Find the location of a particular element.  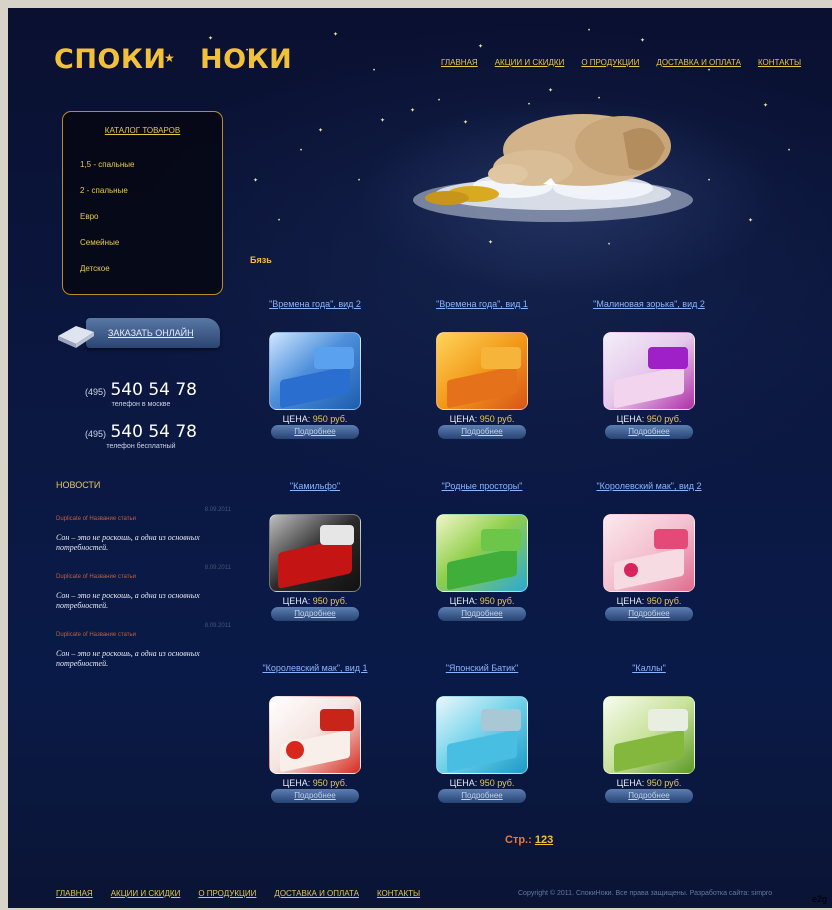

moon-logo-icon: ★ is located at coordinates (172, 64).